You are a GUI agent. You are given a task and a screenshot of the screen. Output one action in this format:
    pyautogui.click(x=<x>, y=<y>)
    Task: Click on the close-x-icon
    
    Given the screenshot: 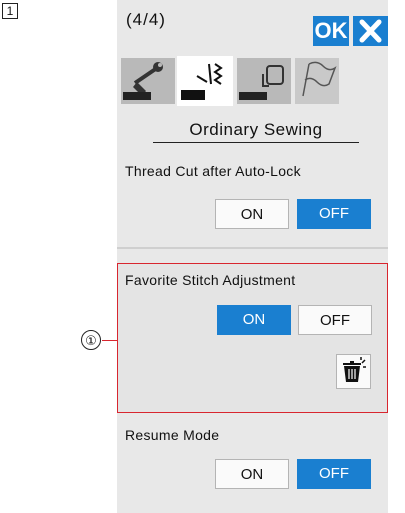 What is the action you would take?
    pyautogui.click(x=370, y=31)
    